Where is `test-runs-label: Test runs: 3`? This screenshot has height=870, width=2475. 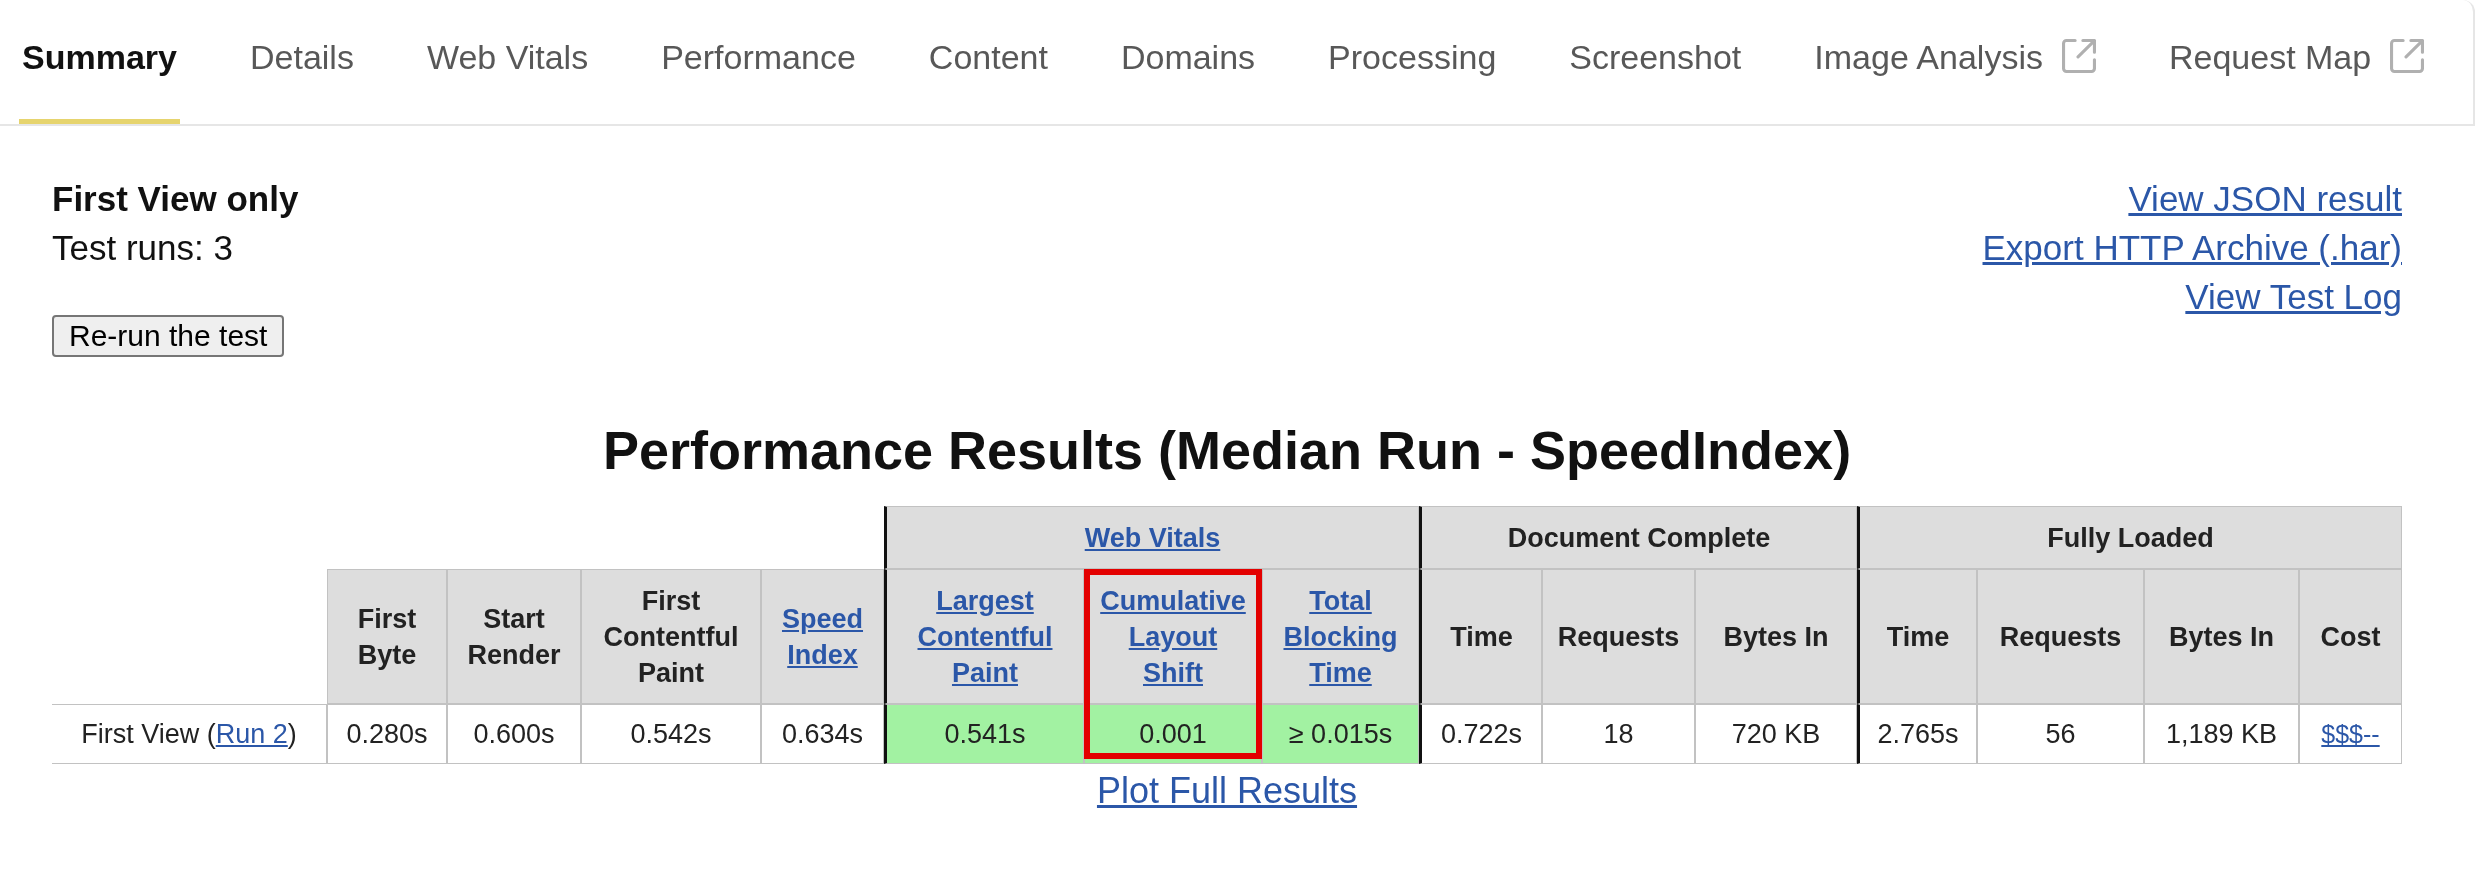 test-runs-label: Test runs: 3 is located at coordinates (142, 248).